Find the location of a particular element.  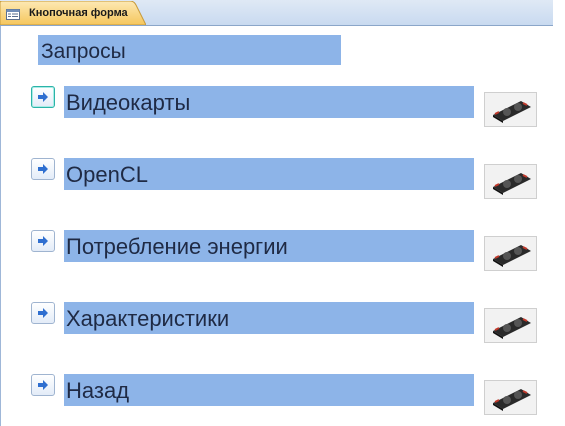

menu-item: Характеристики is located at coordinates (276, 322).